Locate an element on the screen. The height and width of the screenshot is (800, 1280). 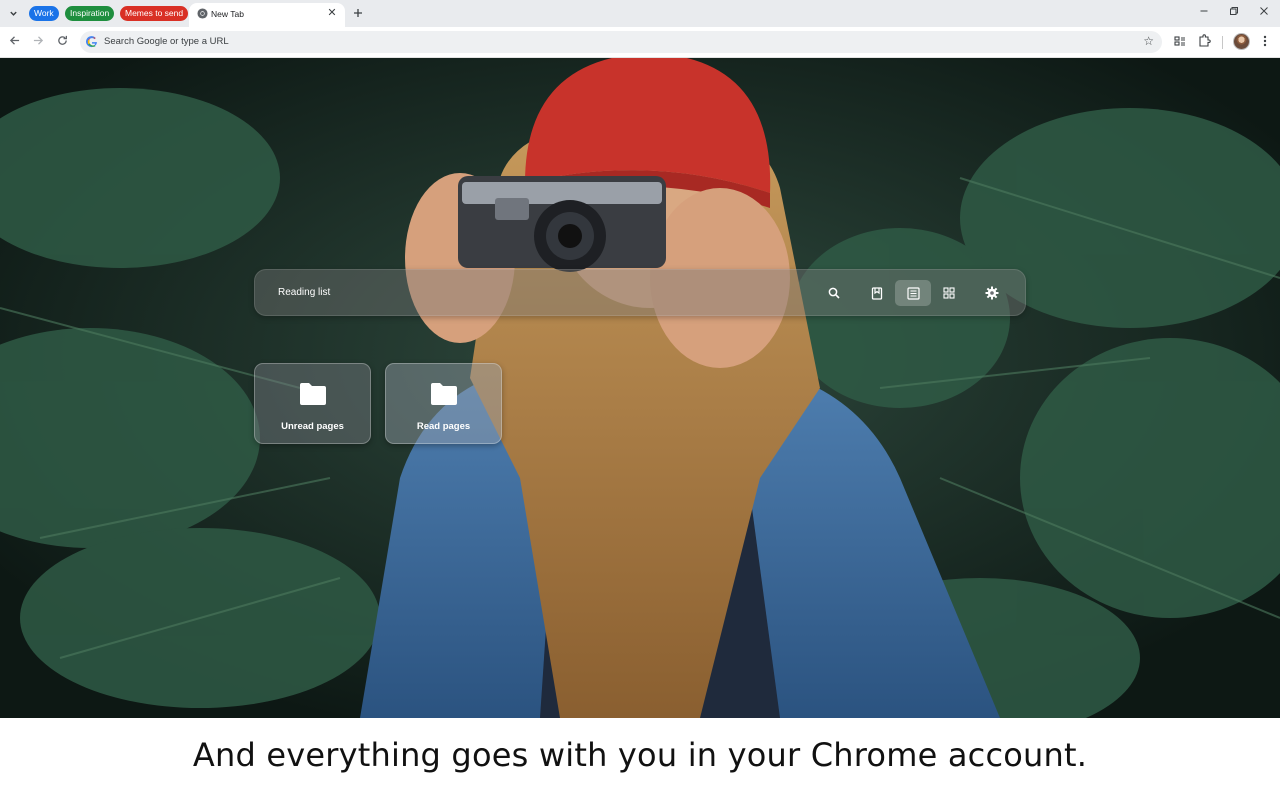
list-view-button is located at coordinates (913, 293).